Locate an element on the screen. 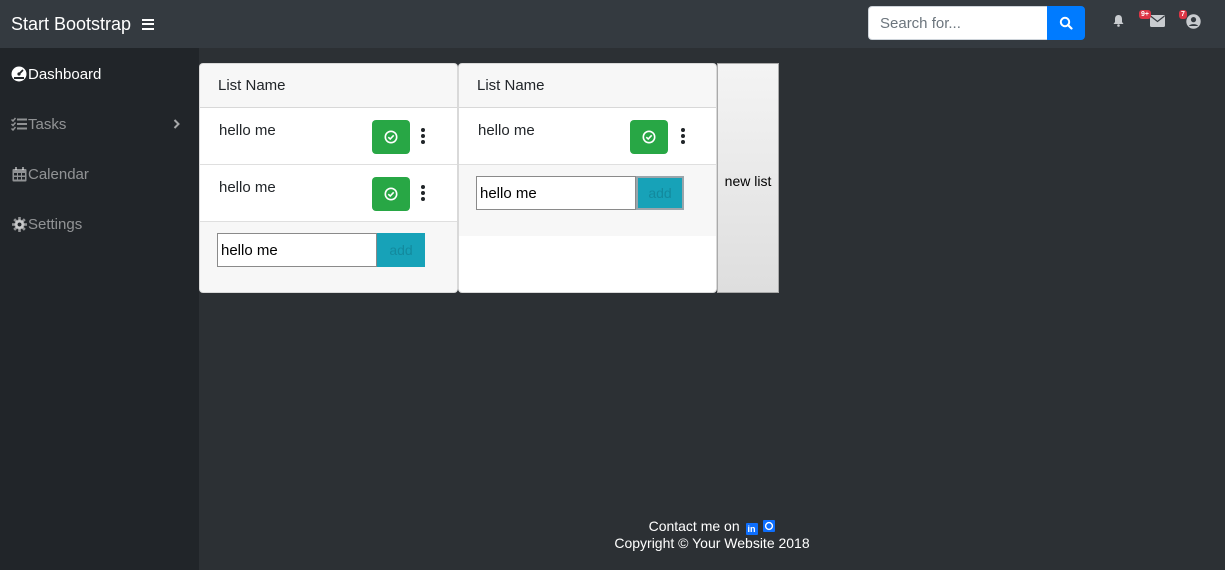 This screenshot has height=570, width=1225. github-icon is located at coordinates (769, 526).